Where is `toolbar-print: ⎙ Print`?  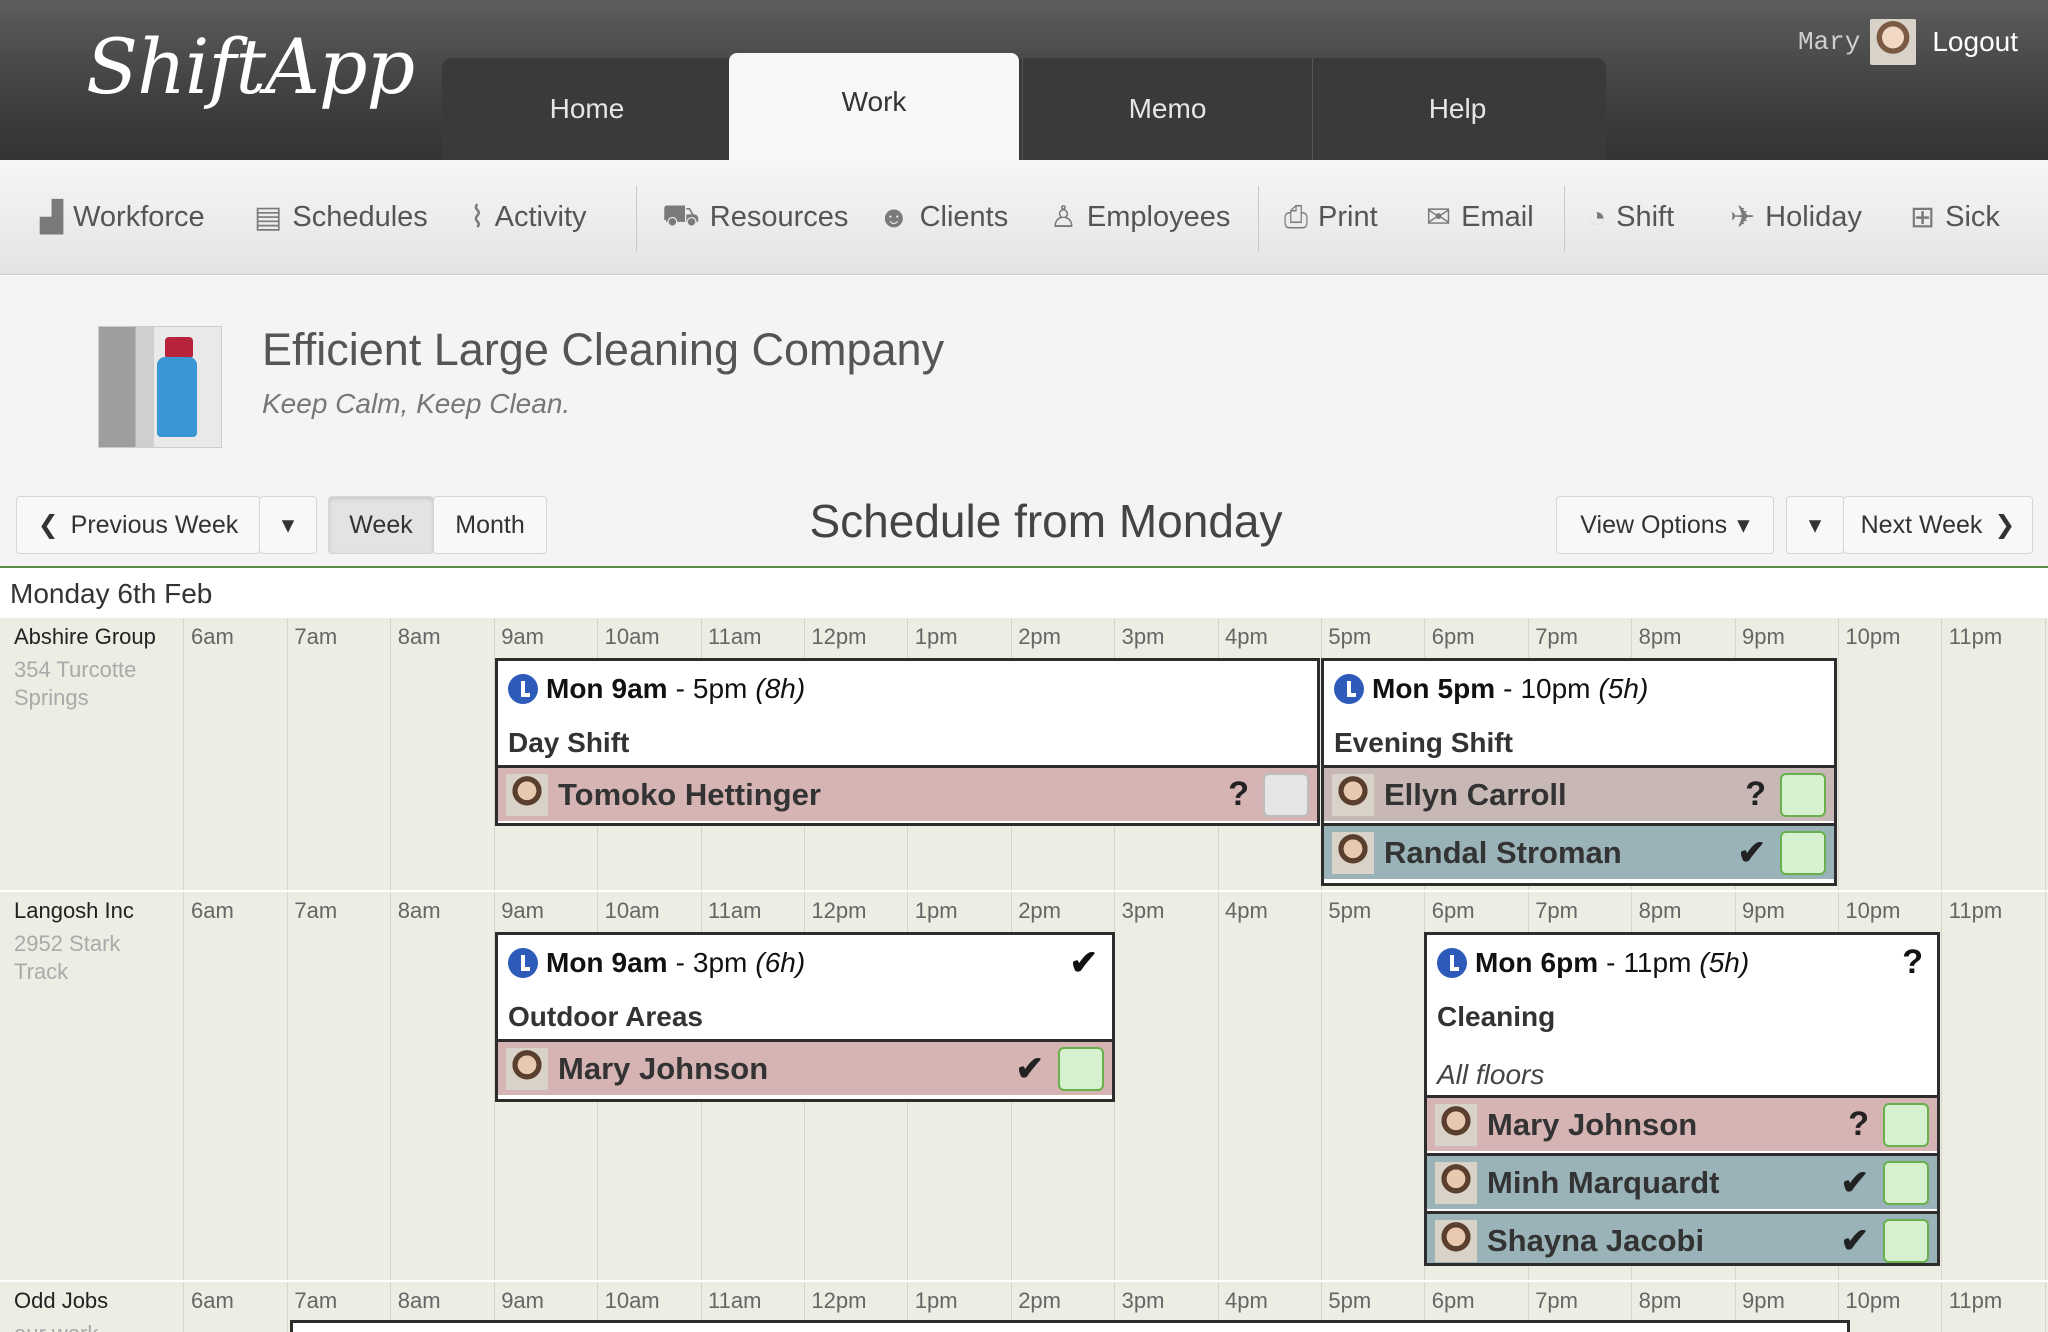
toolbar-print: ⎙ Print is located at coordinates (1331, 217).